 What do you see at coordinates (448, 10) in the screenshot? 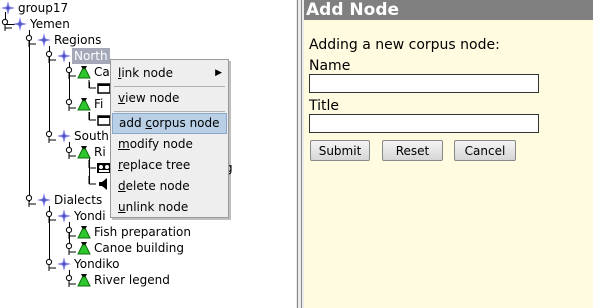
I see `panel-title: Add Node` at bounding box center [448, 10].